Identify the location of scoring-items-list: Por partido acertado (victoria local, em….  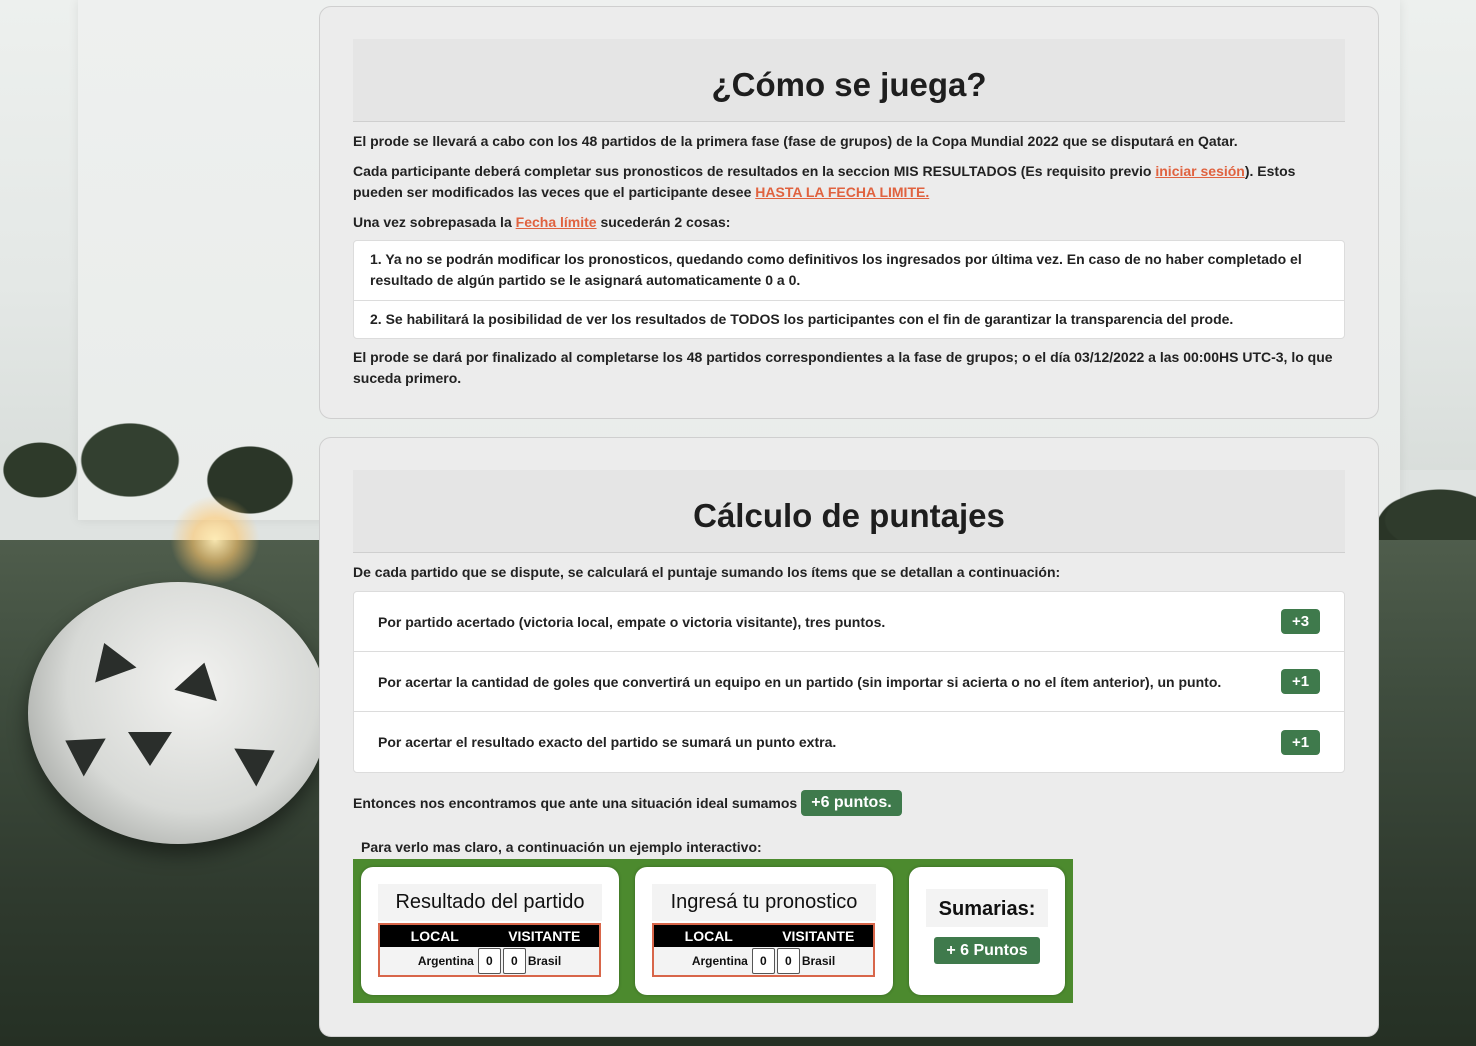
(849, 682).